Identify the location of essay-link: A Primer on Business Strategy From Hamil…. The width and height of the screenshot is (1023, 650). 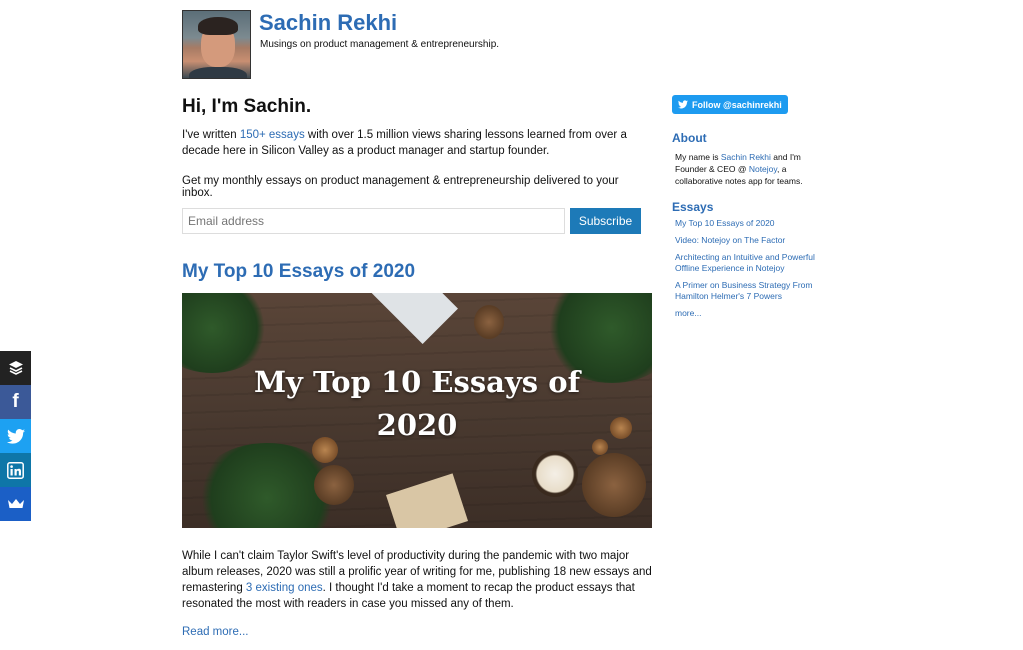
(743, 290).